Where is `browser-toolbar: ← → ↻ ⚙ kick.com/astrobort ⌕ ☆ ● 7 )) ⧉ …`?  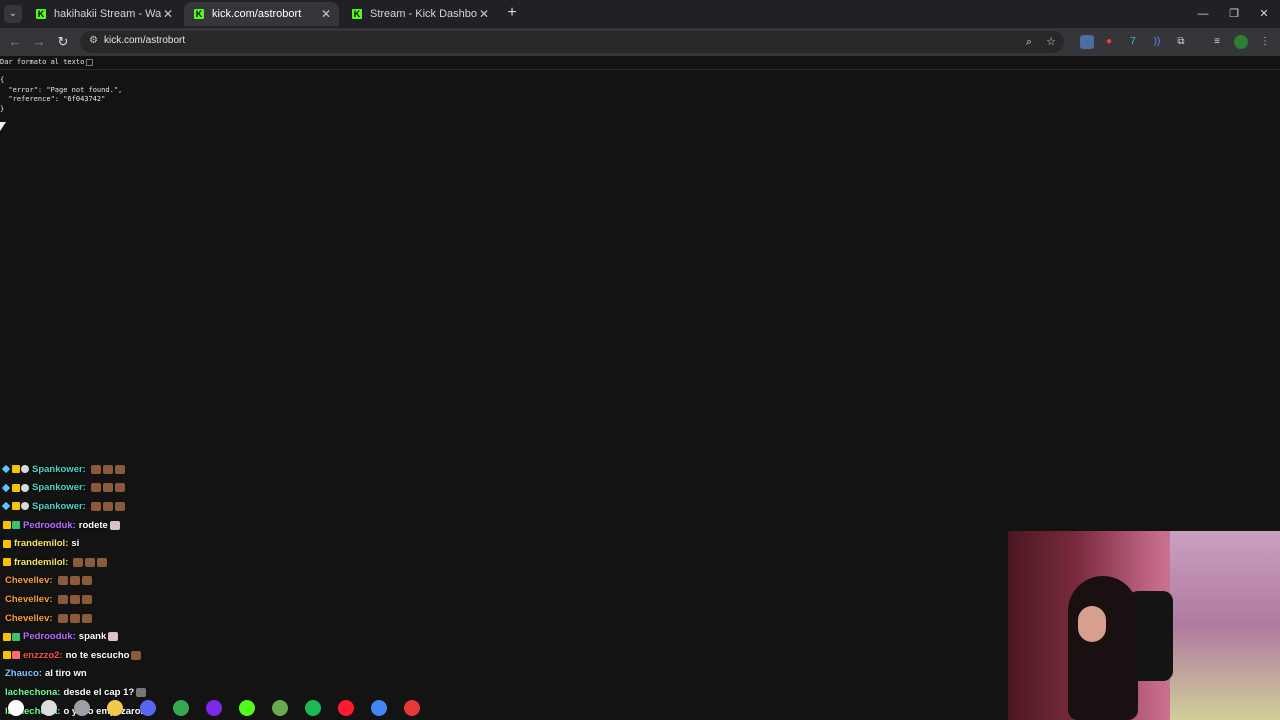 browser-toolbar: ← → ↻ ⚙ kick.com/astrobort ⌕ ☆ ● 7 )) ⧉ … is located at coordinates (640, 42).